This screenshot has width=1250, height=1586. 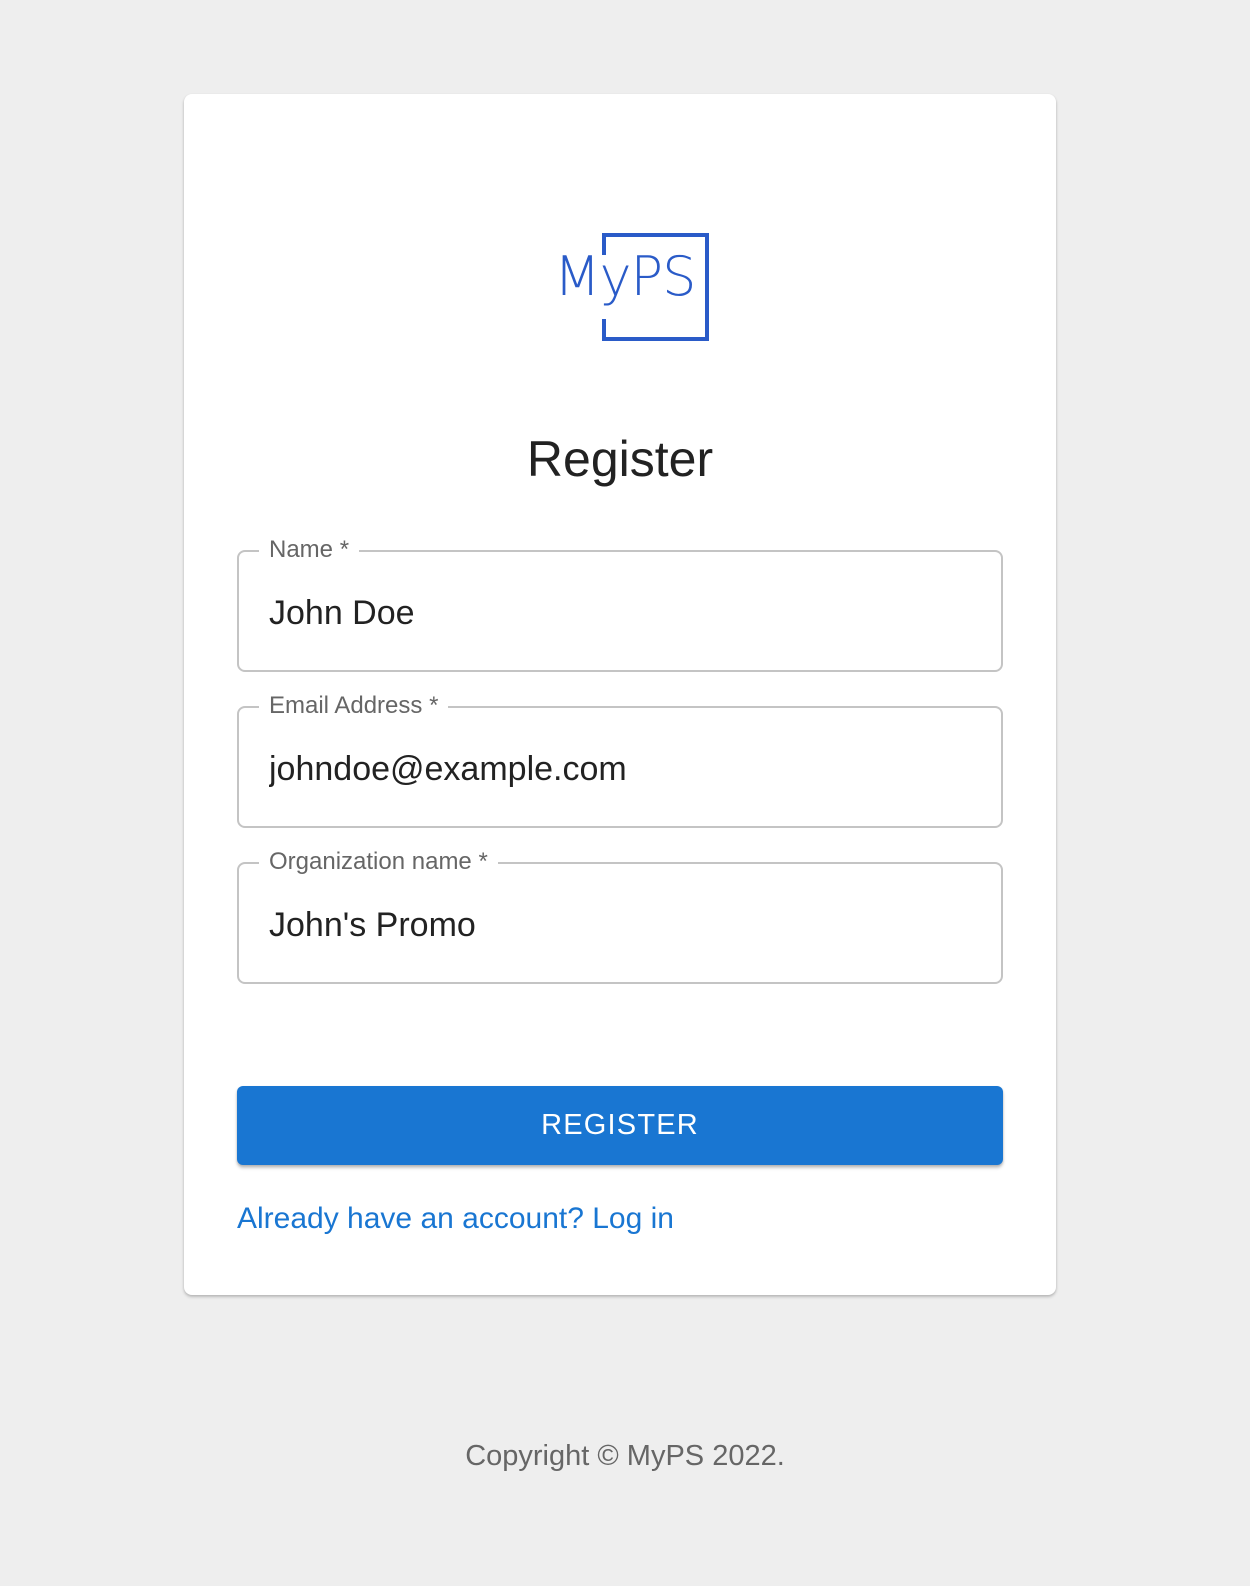 I want to click on copyright-footer: Copyright © MyPS 2022., so click(x=625, y=1456).